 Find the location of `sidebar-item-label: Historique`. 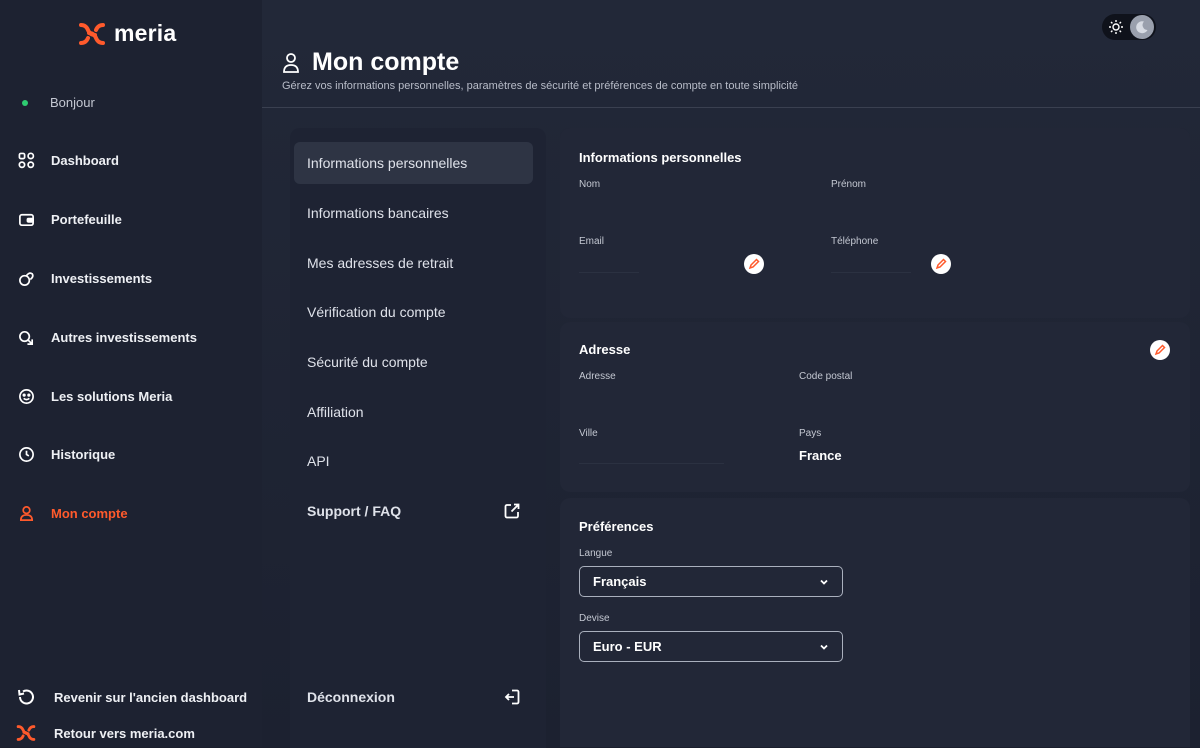

sidebar-item-label: Historique is located at coordinates (83, 454).